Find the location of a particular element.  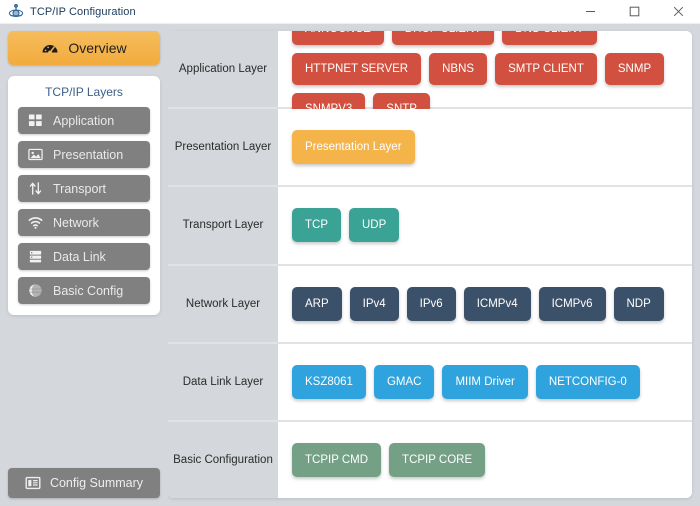

protocol-chip: NBNS is located at coordinates (458, 69).